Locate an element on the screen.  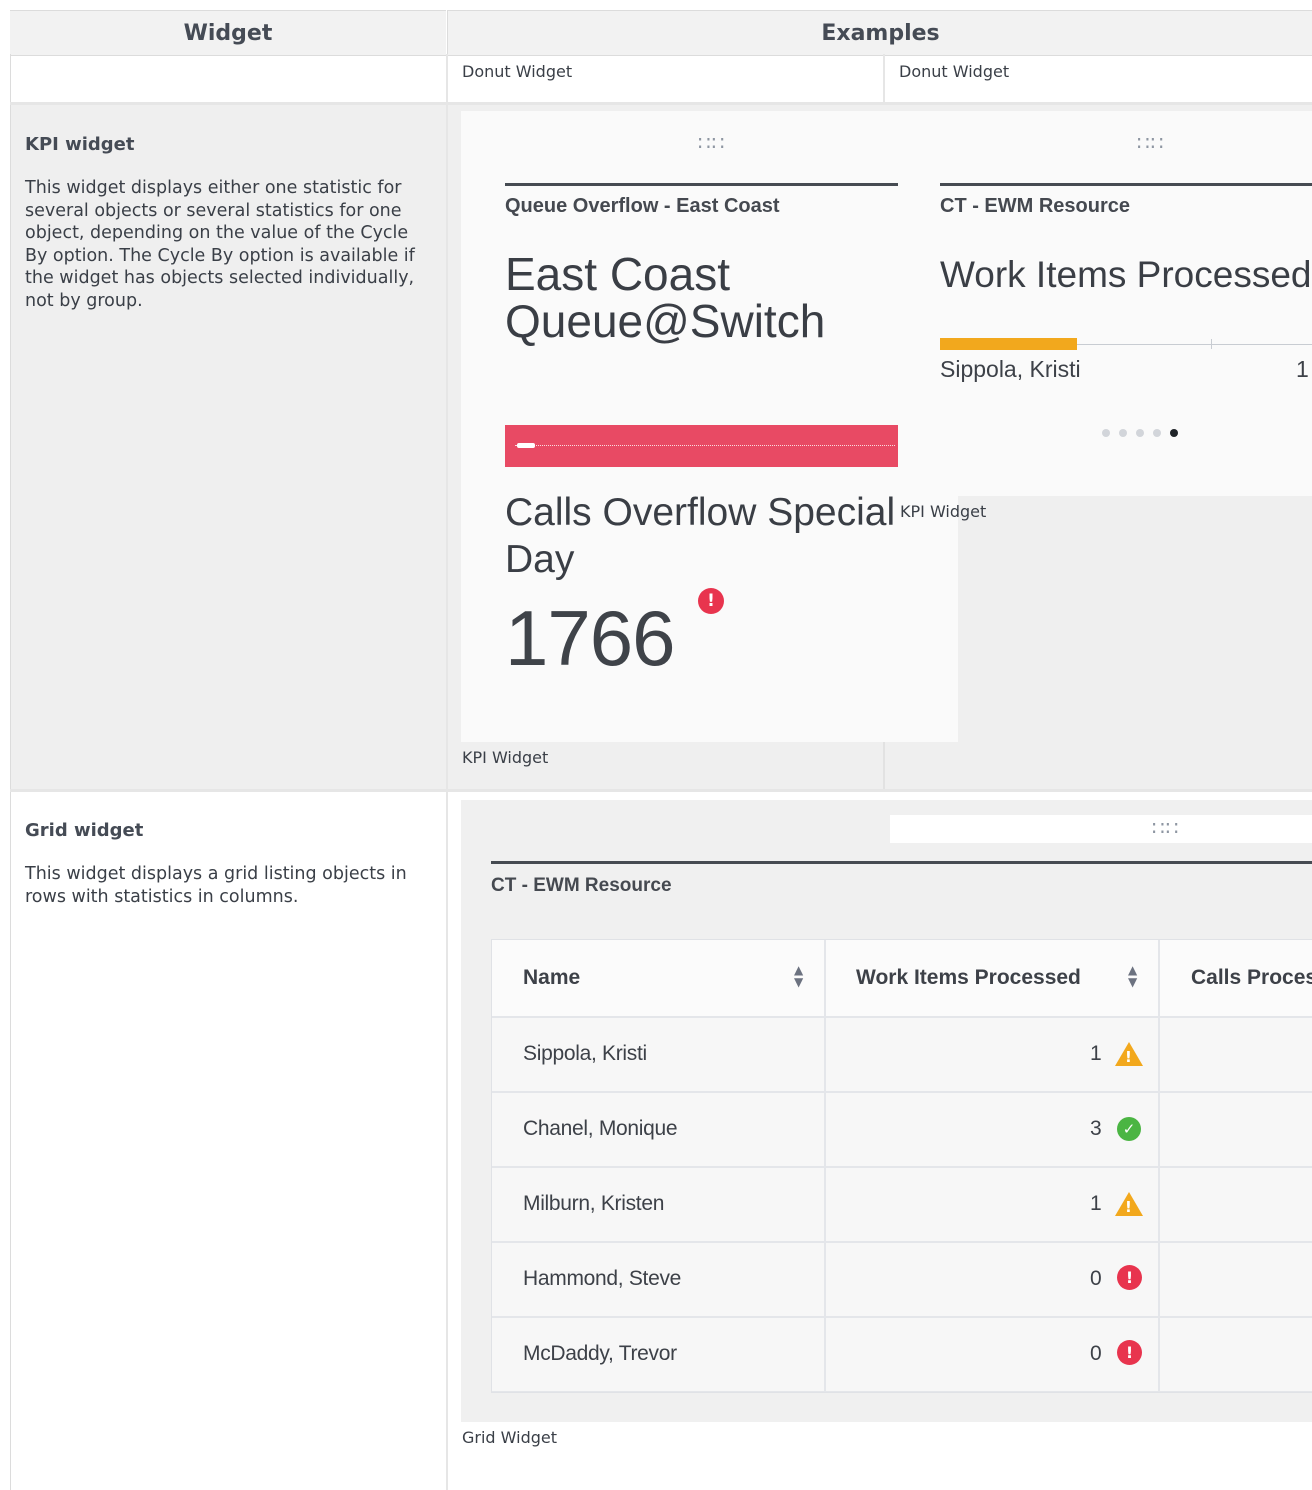
grid-column-header-name: Name ▲ ▼ is located at coordinates (659, 978).